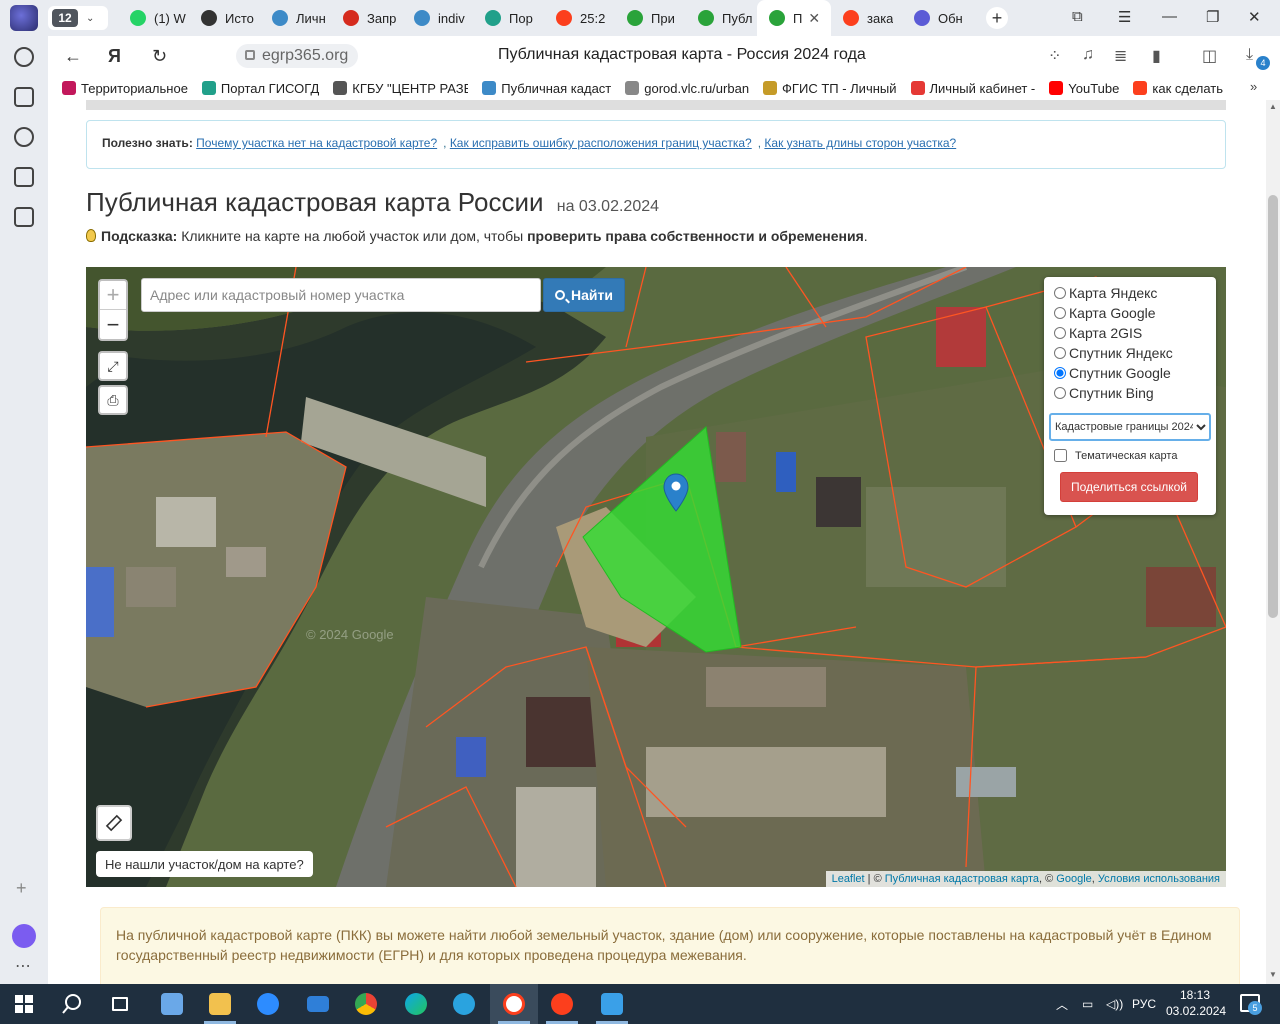  I want to click on not-found-button: Не нашли участок/дом на карте?, so click(204, 864).